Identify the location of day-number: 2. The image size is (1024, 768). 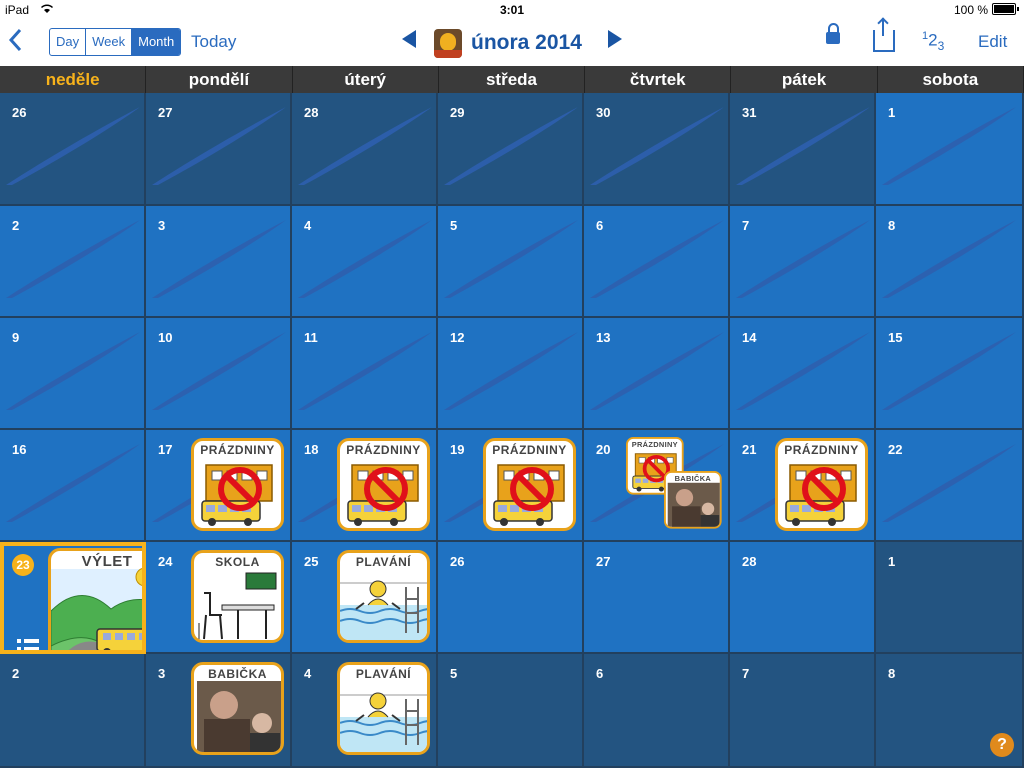
(16, 673).